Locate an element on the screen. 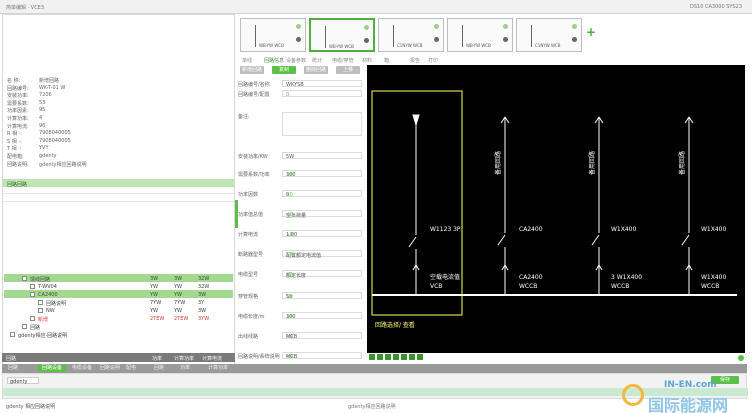 This screenshot has width=752, height=413. form-field: 5W is located at coordinates (322, 156).